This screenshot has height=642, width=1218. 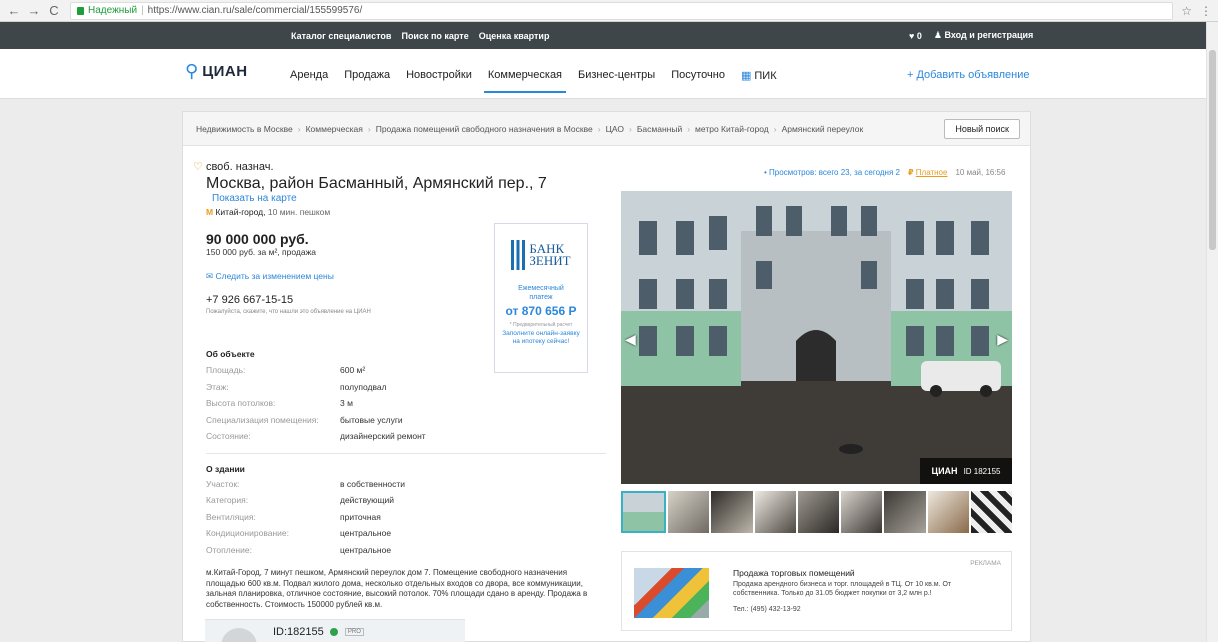 What do you see at coordinates (354, 632) in the screenshot?
I see `pro-badge: PRO` at bounding box center [354, 632].